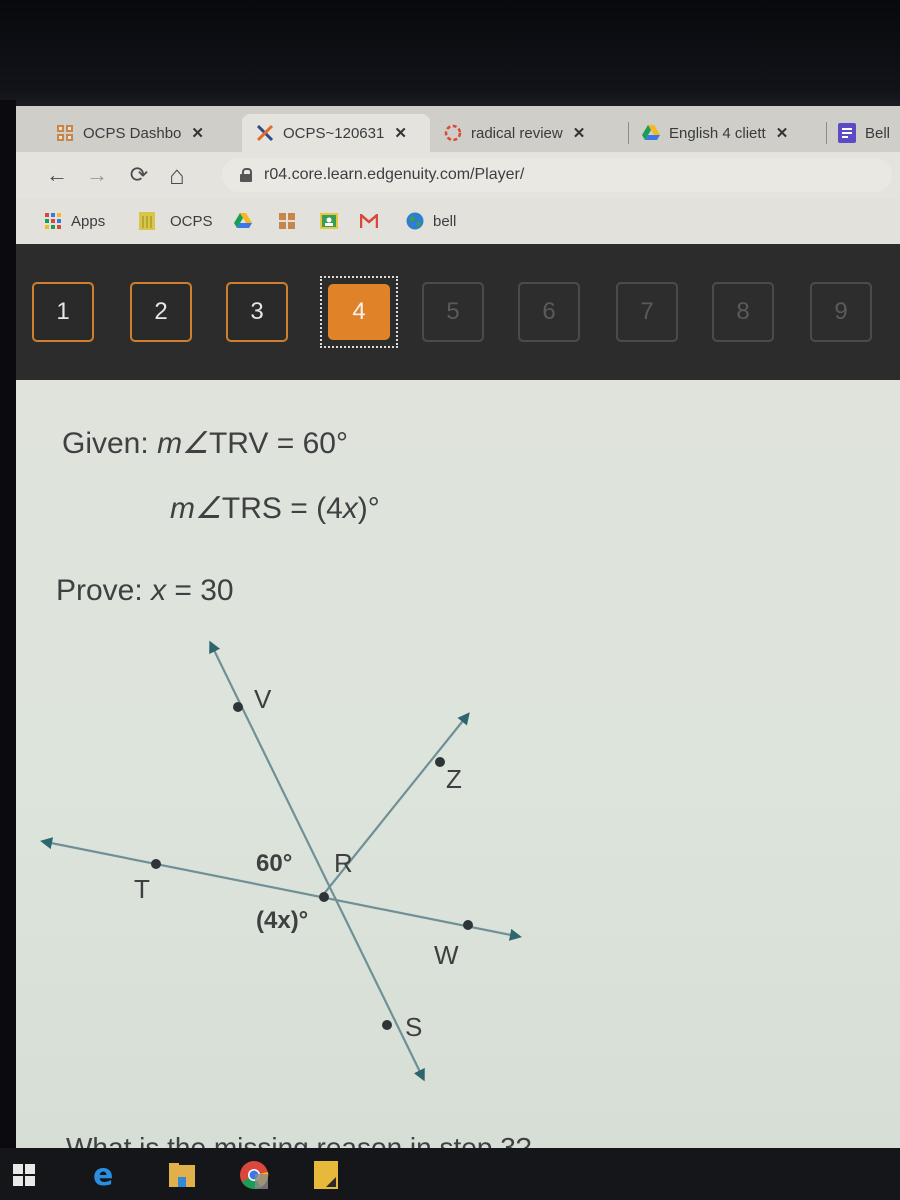 The image size is (900, 1200). I want to click on url-text: r04.core.learn.edgenuity.com/Player/, so click(394, 174).